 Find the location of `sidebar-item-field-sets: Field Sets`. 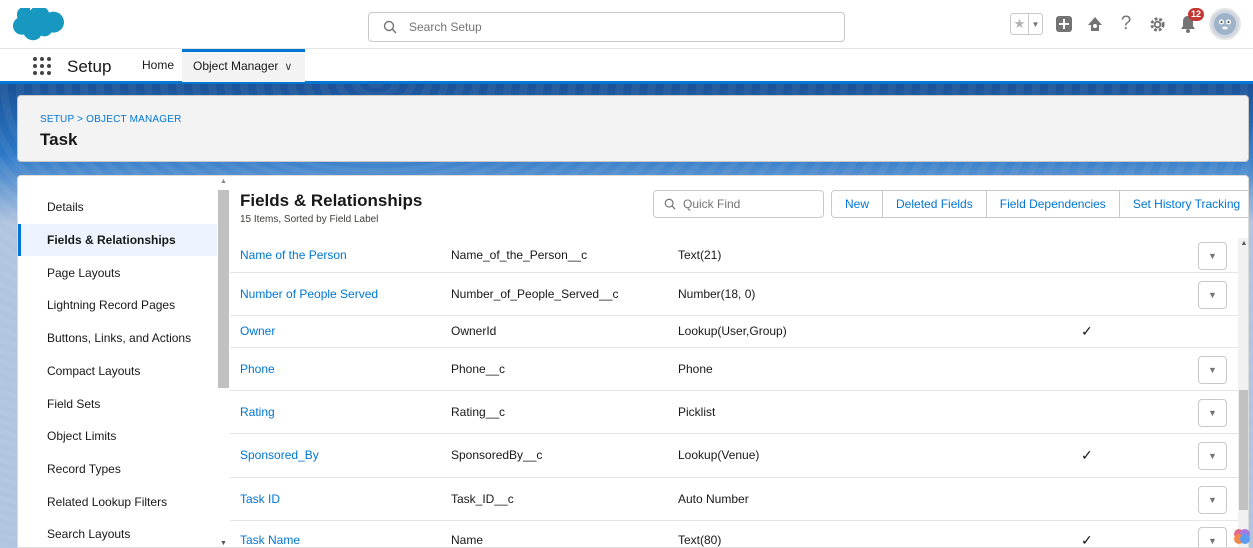

sidebar-item-field-sets: Field Sets is located at coordinates (117, 404).